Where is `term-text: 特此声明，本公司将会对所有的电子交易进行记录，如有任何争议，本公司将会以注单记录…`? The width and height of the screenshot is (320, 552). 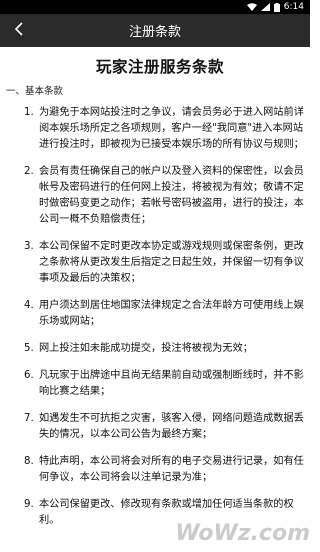 term-text: 特此声明，本公司将会对所有的电子交易进行记录，如有任何争议，本公司将会以注单记录… is located at coordinates (171, 469).